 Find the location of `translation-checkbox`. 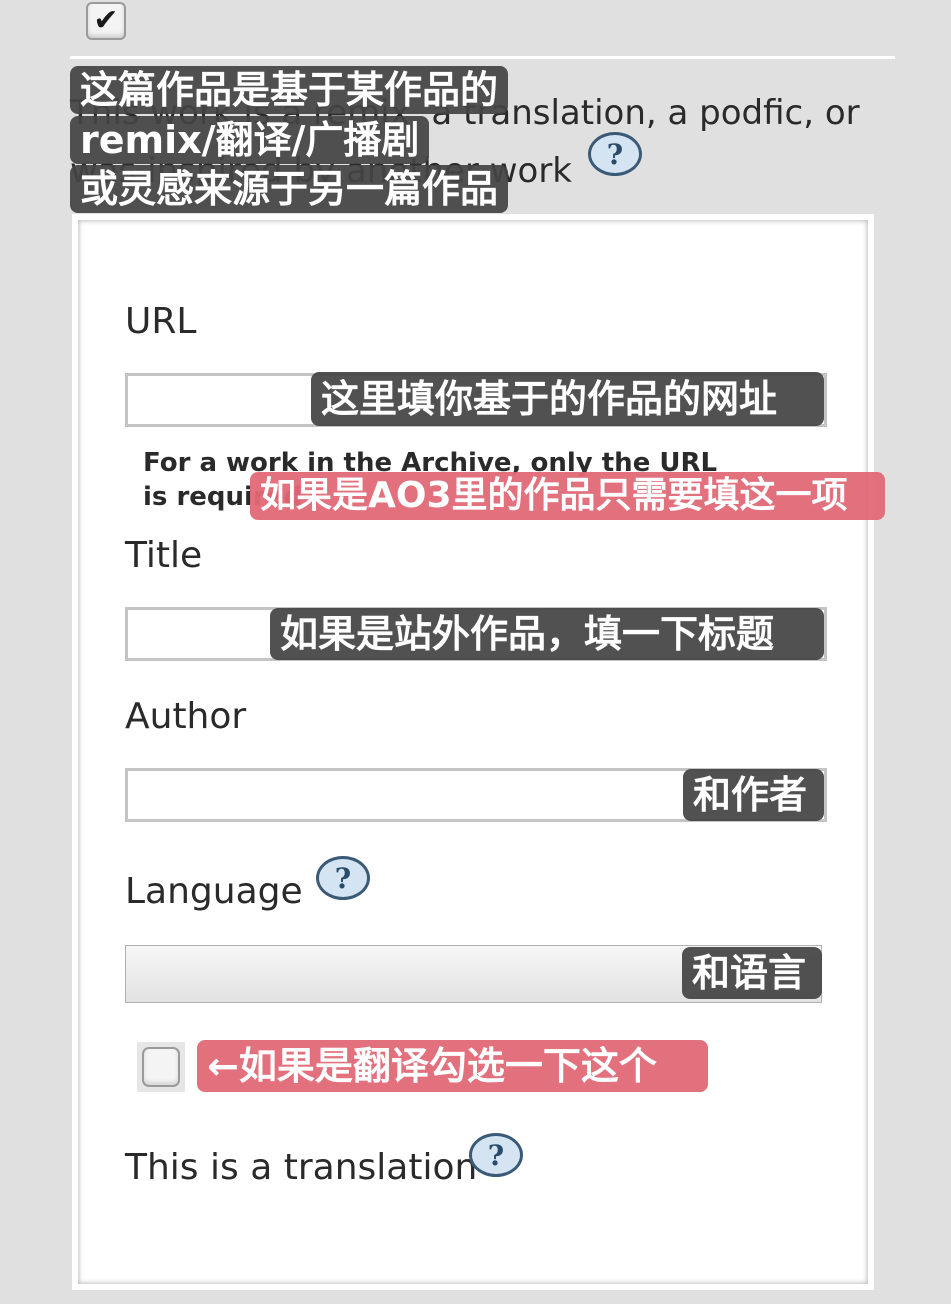

translation-checkbox is located at coordinates (161, 1067).